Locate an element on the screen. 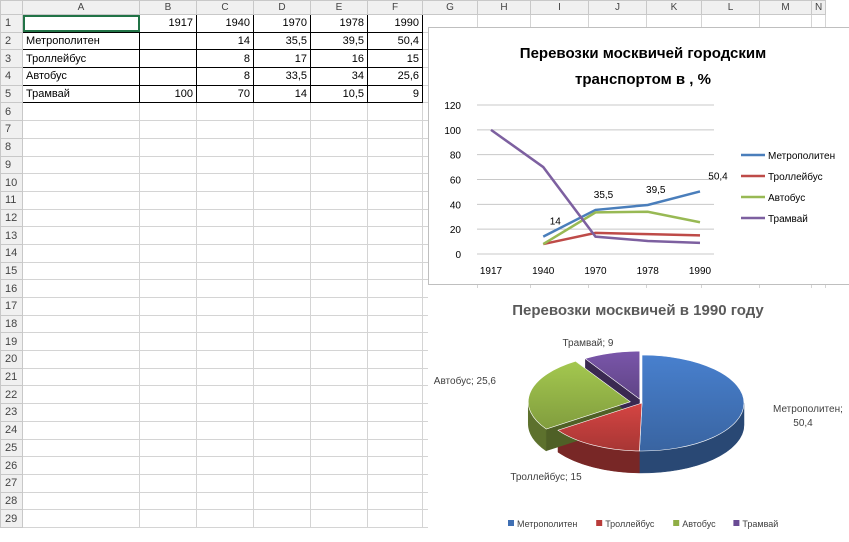  row-header-6: 6 is located at coordinates (11, 112).